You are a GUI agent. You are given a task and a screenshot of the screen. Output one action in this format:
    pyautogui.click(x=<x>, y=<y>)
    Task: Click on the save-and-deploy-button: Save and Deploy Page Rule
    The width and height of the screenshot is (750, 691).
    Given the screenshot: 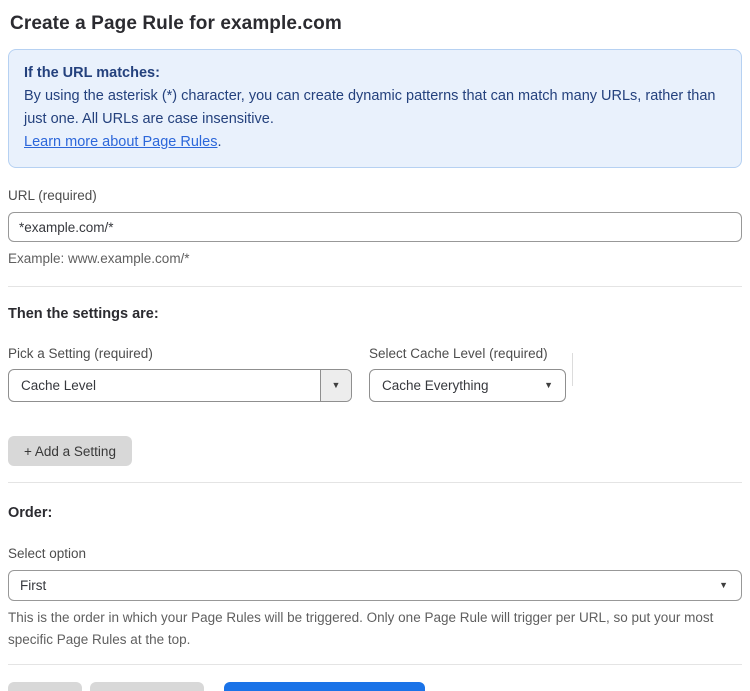 What is the action you would take?
    pyautogui.click(x=324, y=686)
    